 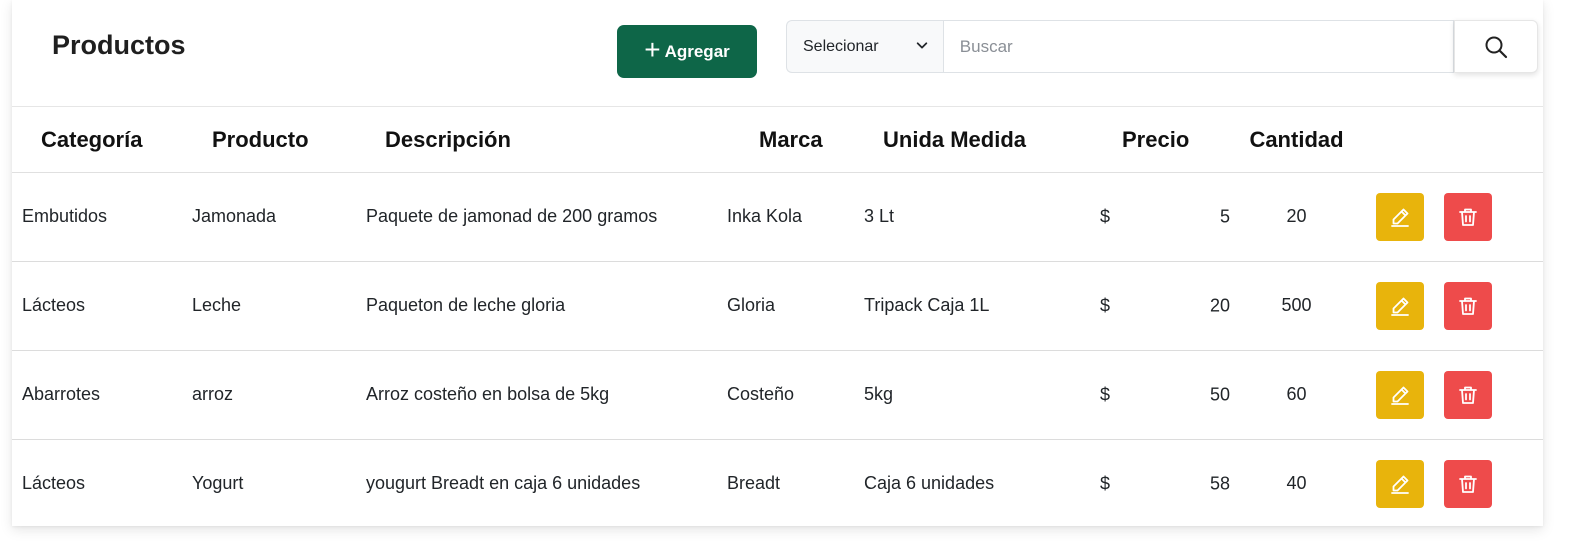 What do you see at coordinates (795, 395) in the screenshot?
I see `cell-marca: Costeño` at bounding box center [795, 395].